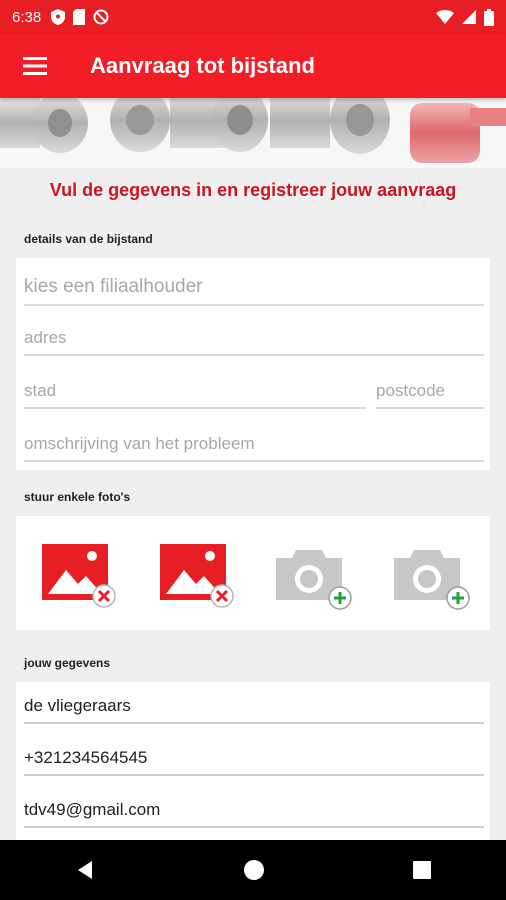 The image size is (506, 900). I want to click on phone-value: +321234564545, so click(86, 757).